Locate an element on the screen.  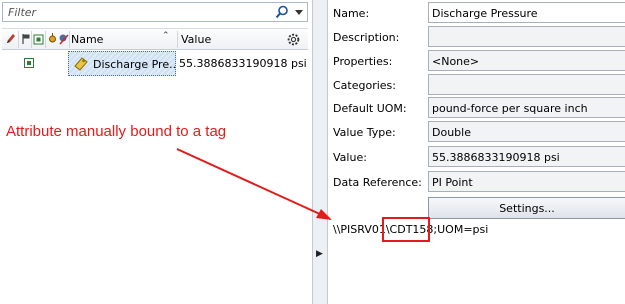
description-field is located at coordinates (526, 36).